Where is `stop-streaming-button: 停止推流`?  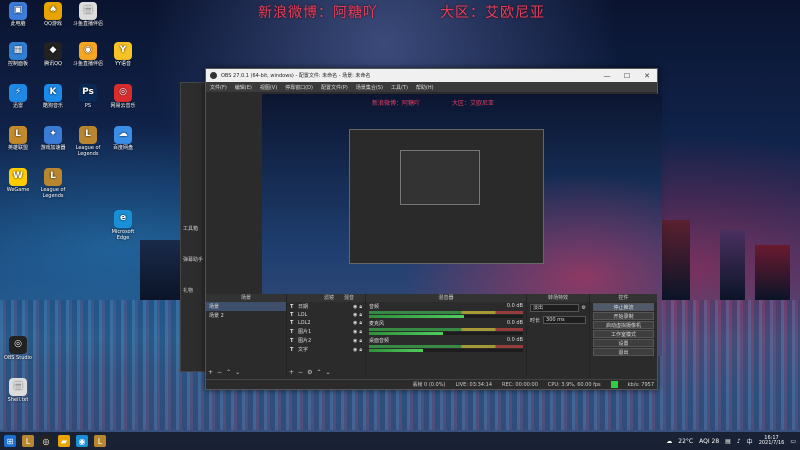
stop-streaming-button: 停止推流 is located at coordinates (623, 307).